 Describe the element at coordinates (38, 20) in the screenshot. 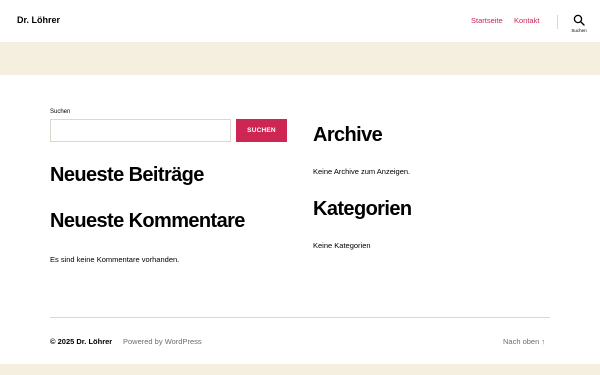

I see `site-title: Dr. Löhrer` at that location.